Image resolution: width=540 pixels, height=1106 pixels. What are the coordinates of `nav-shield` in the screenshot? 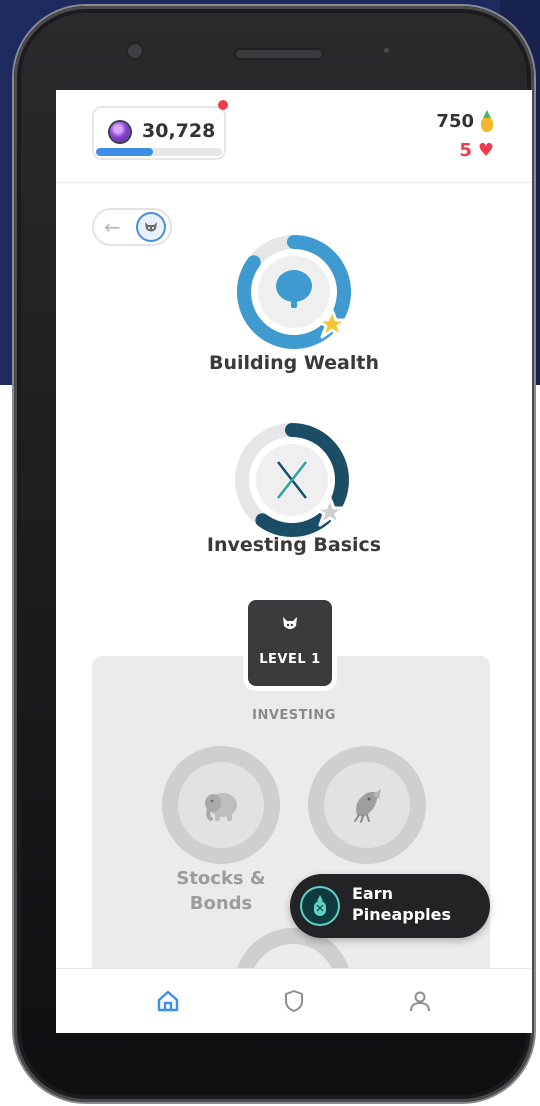 It's located at (294, 1001).